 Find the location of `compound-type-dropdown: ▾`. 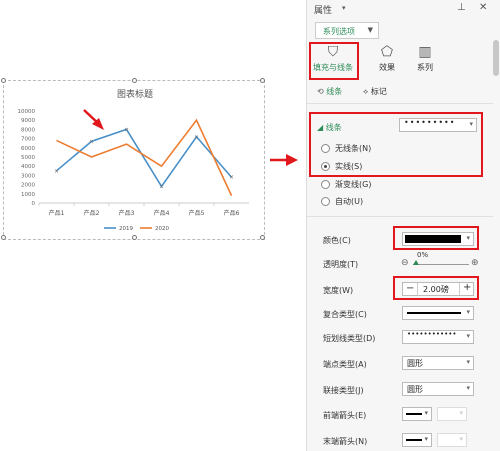

compound-type-dropdown: ▾ is located at coordinates (438, 313).